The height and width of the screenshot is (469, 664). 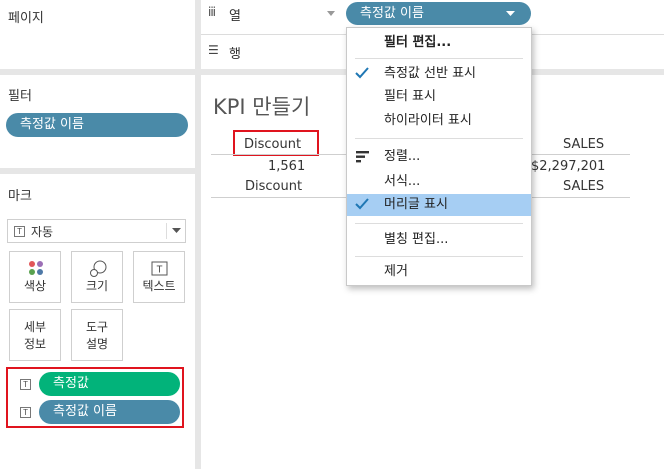 I want to click on marks-shelf-title: 마크, so click(x=20, y=196).